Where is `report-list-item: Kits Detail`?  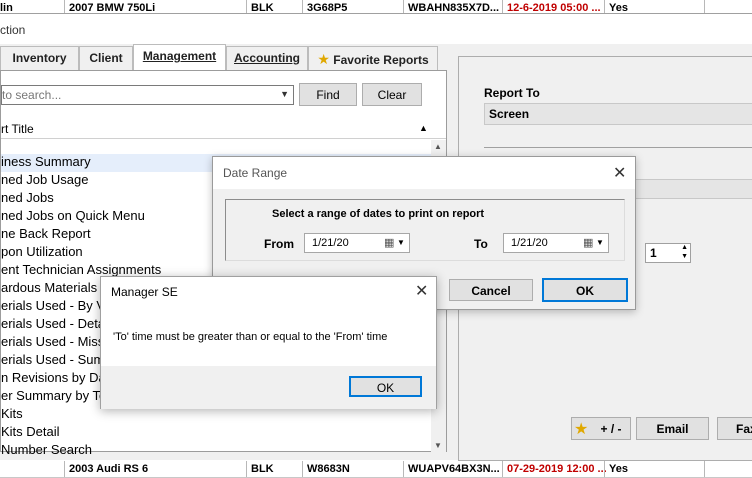
report-list-item: Kits Detail is located at coordinates (216, 433).